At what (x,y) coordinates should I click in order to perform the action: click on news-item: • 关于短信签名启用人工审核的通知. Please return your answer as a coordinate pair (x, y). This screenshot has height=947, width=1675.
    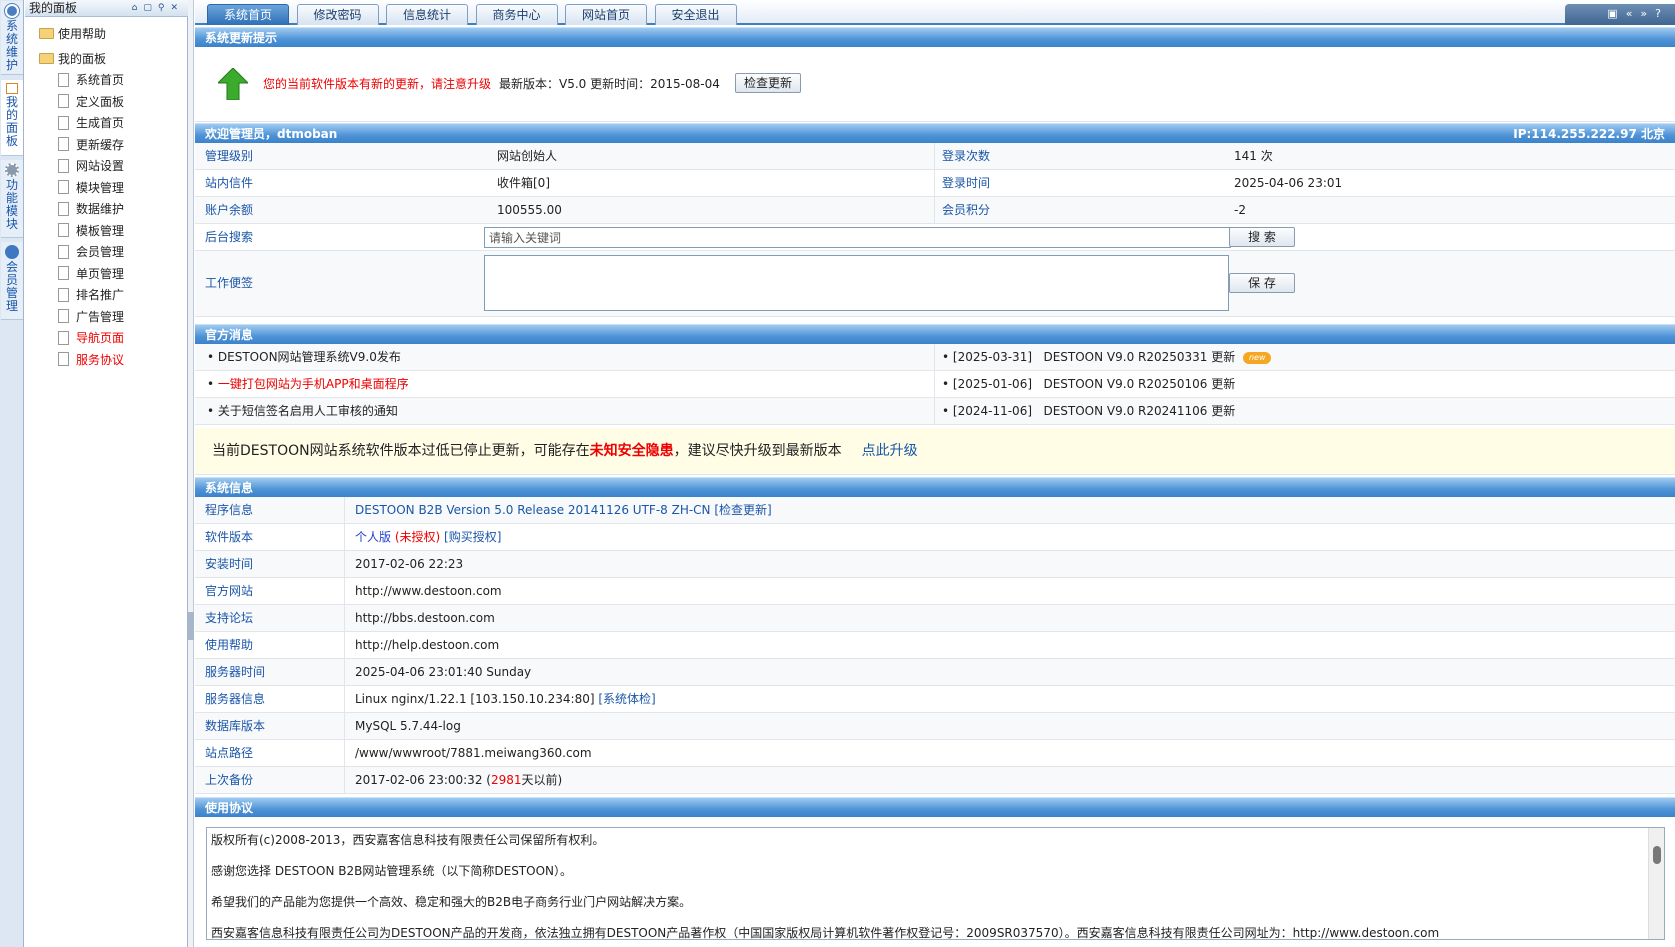
    Looking at the image, I should click on (302, 411).